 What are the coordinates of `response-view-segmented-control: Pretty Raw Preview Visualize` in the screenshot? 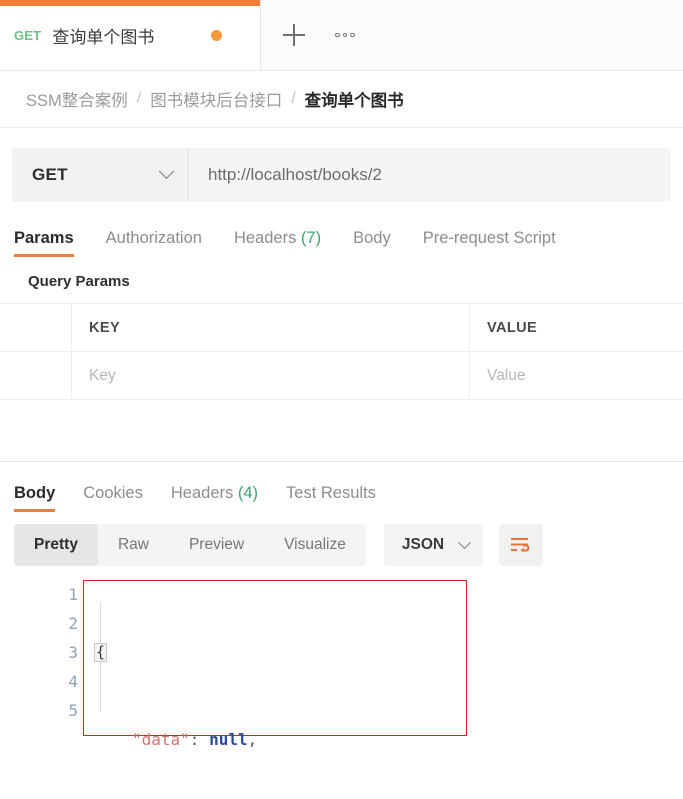 It's located at (190, 545).